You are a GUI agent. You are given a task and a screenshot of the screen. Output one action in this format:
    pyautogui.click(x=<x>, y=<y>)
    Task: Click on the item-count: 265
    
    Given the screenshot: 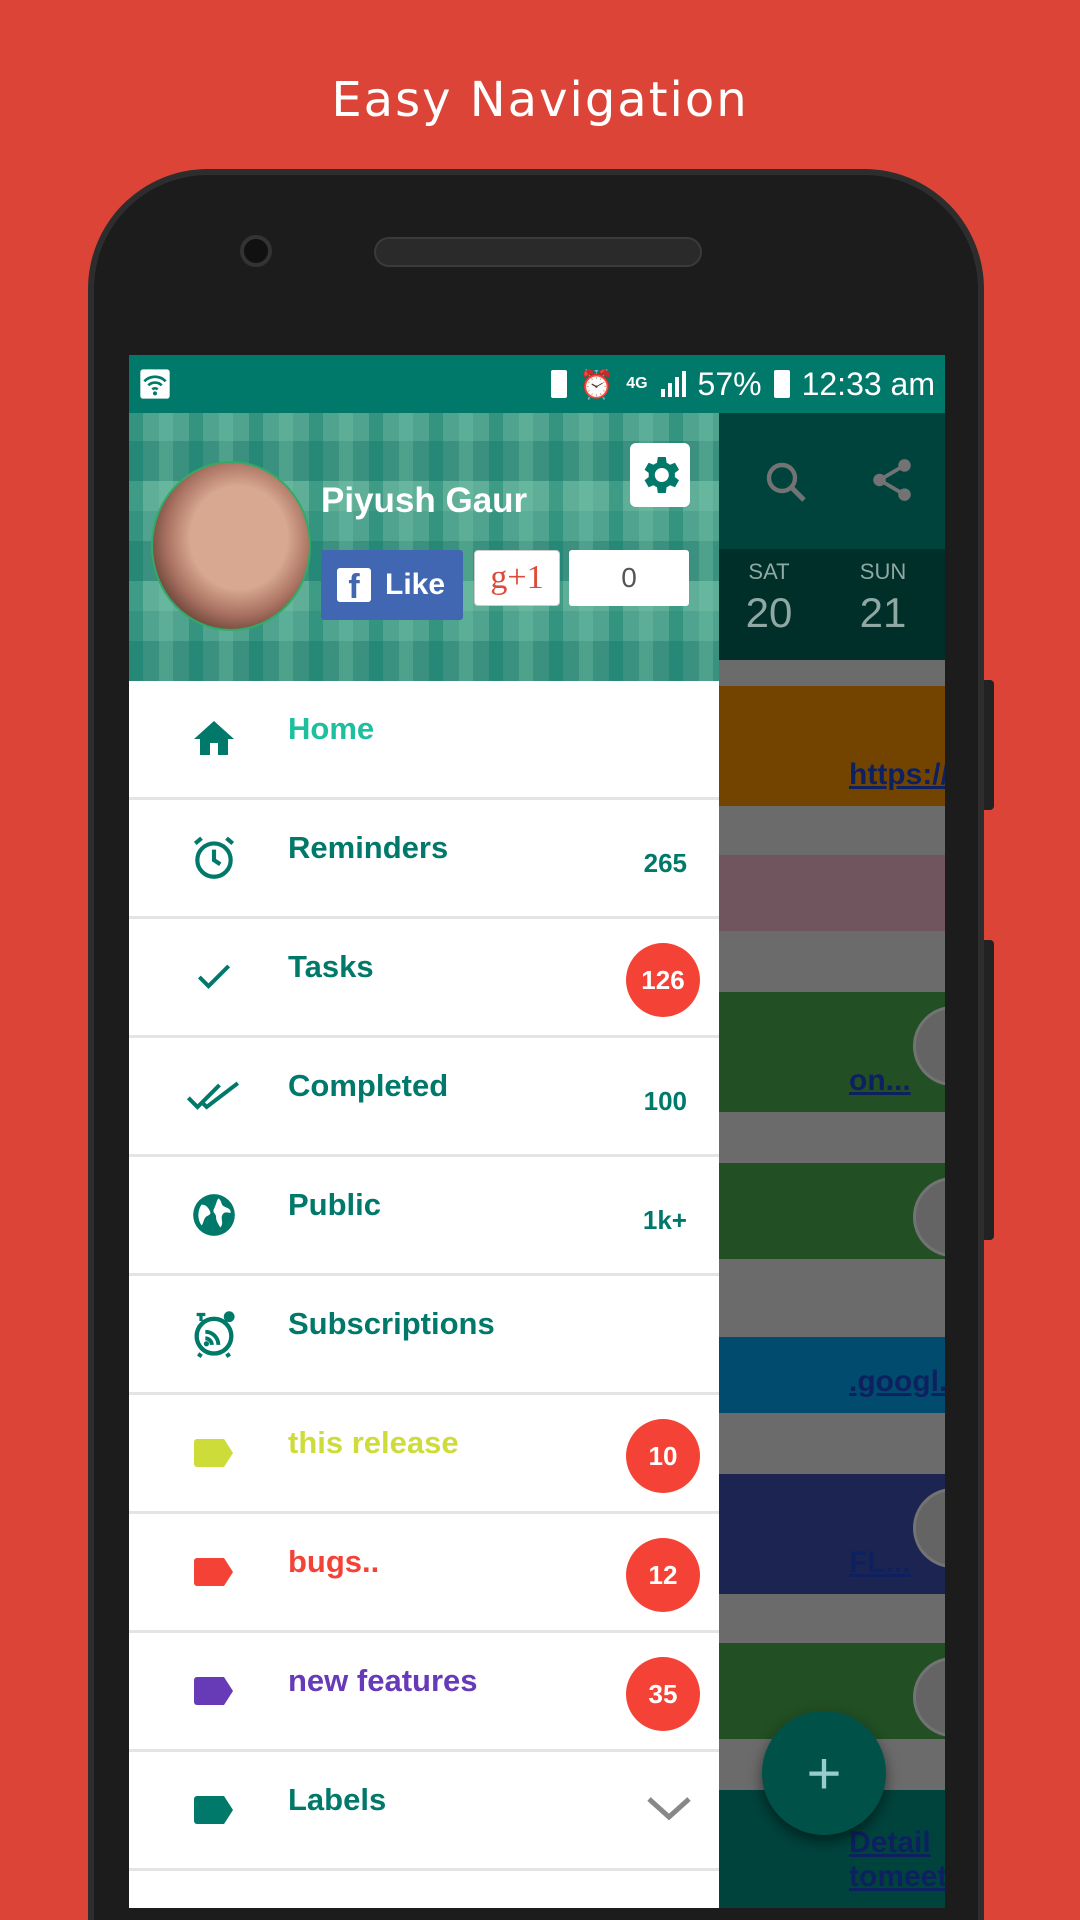 What is the action you would take?
    pyautogui.click(x=665, y=863)
    